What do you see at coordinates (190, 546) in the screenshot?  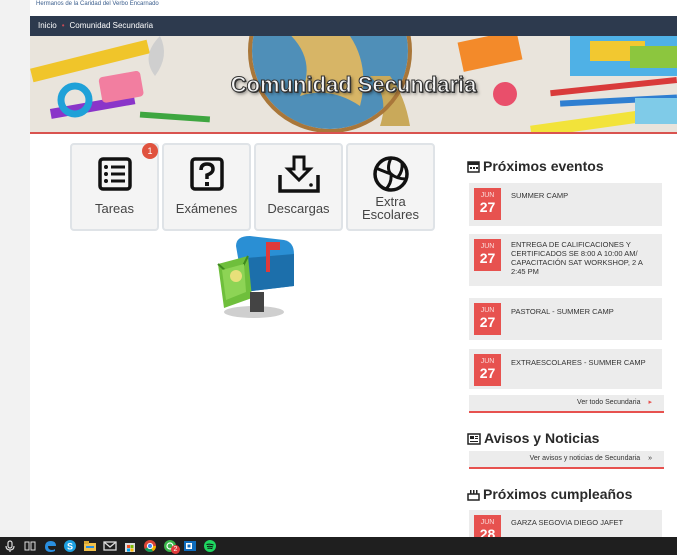 I see `outlook-icon` at bounding box center [190, 546].